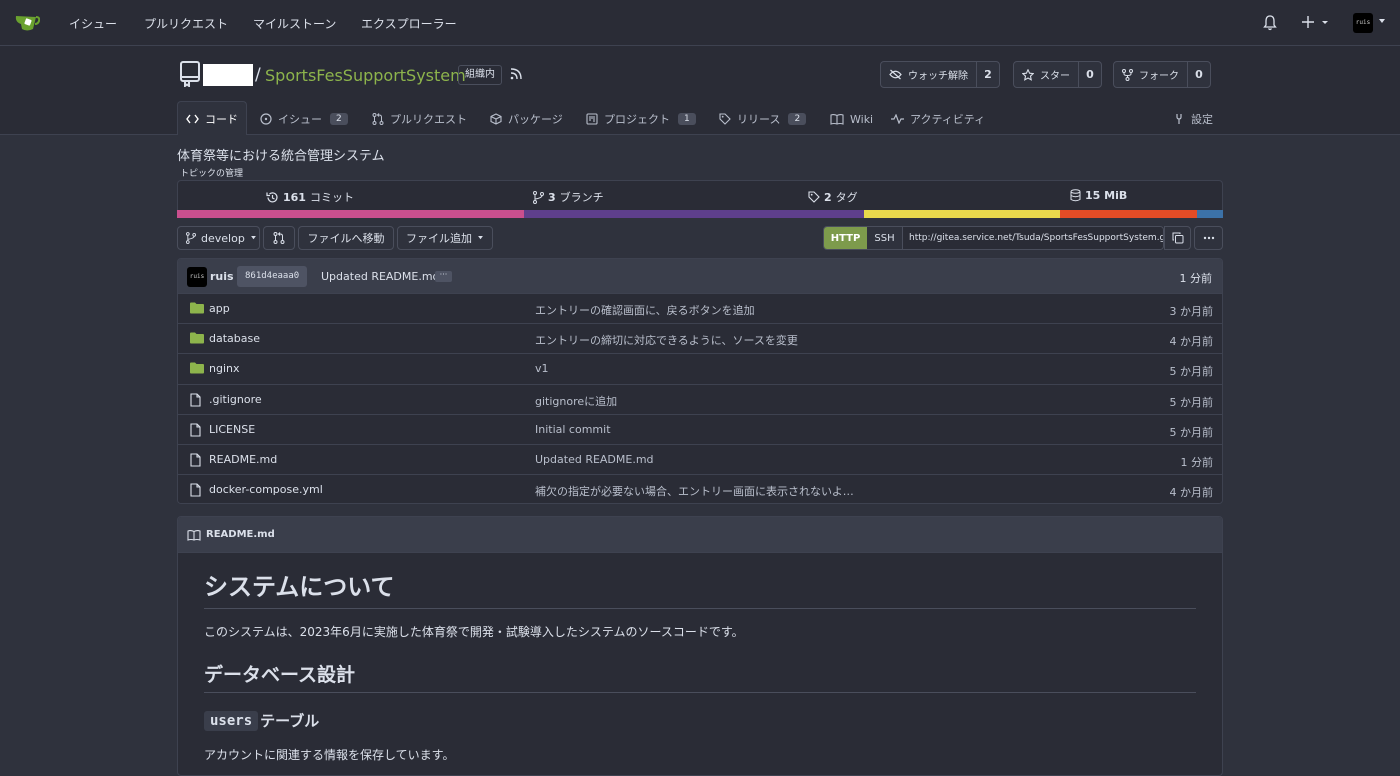 This screenshot has width=1400, height=776. Describe the element at coordinates (594, 459) in the screenshot. I see `file-commit-message: Updated README.md` at that location.